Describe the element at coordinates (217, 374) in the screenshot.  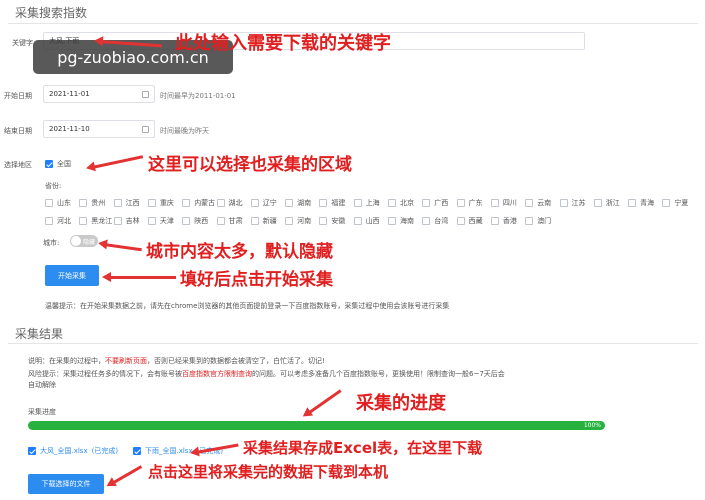
I see `note-risk-warning: 百度指数官方限制查询` at that location.